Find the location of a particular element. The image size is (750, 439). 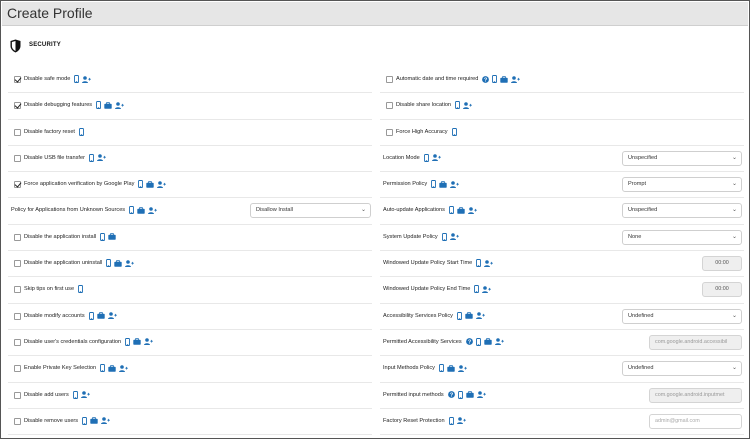

checkbox-enable-private-key-selection is located at coordinates (17, 369).